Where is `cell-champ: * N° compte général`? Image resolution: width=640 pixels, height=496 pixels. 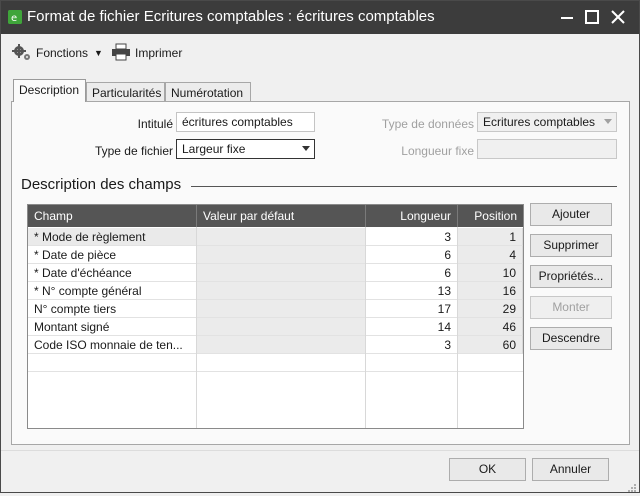
cell-champ: * N° compte général is located at coordinates (112, 291).